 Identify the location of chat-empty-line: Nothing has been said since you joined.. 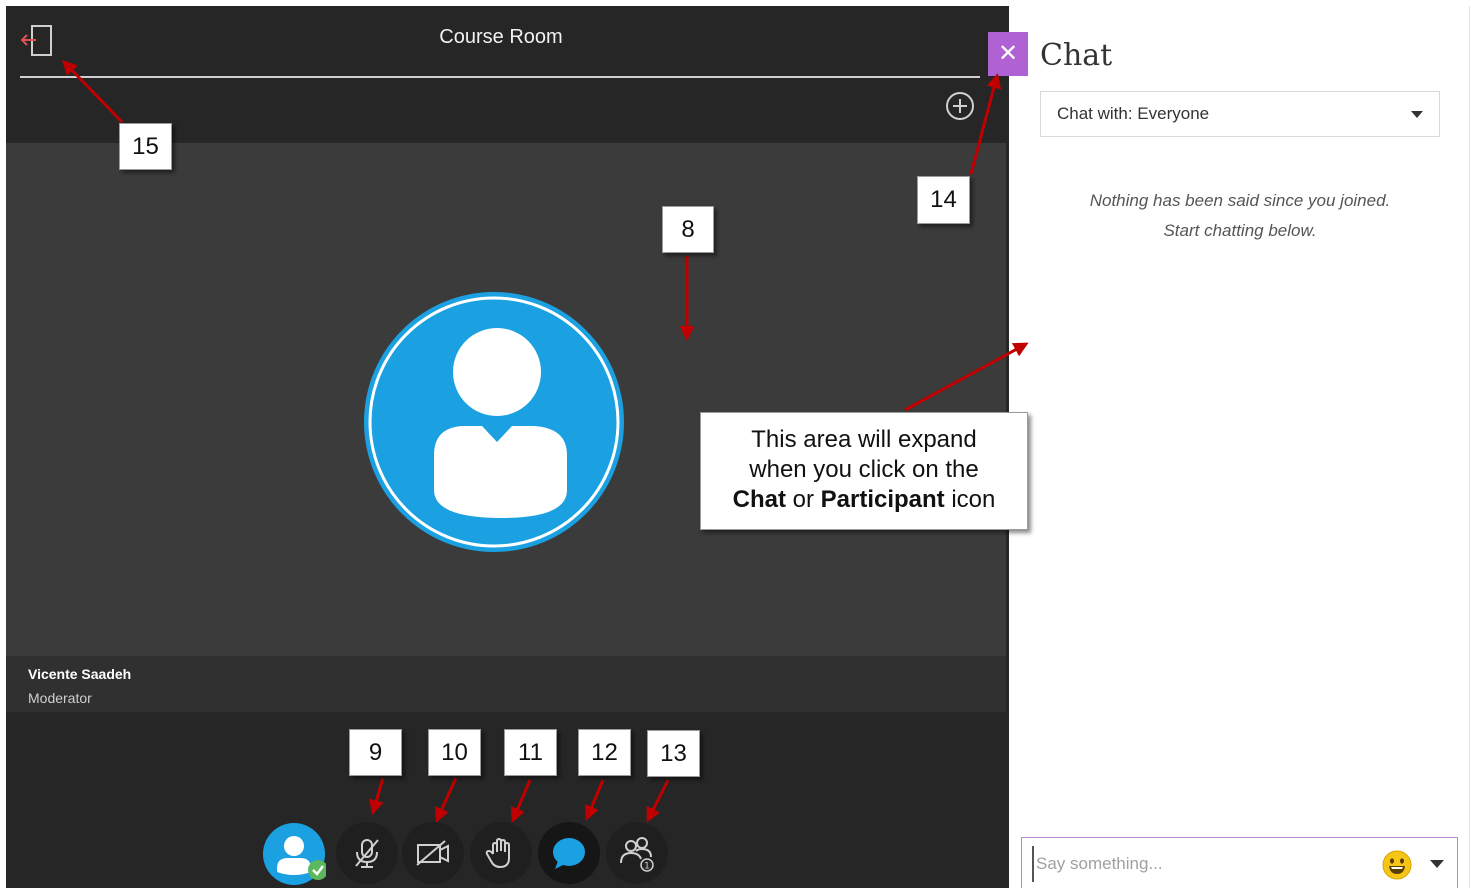
(1240, 200).